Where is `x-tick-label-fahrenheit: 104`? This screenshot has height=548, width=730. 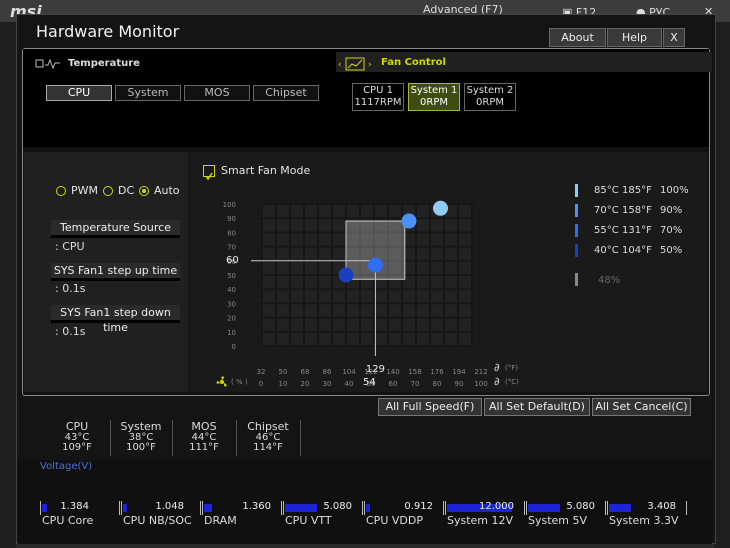
x-tick-label-fahrenheit: 104 is located at coordinates (349, 372).